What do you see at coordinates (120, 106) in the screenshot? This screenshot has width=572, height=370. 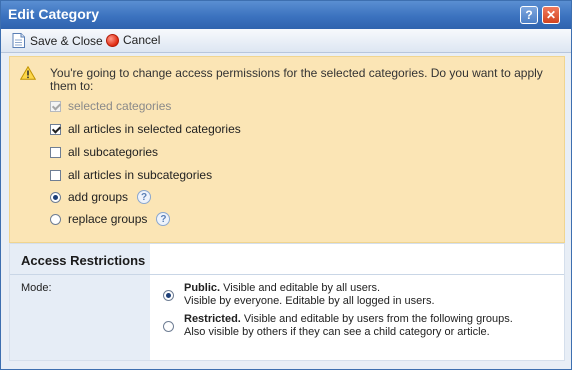 I see `option-label: selected categories` at bounding box center [120, 106].